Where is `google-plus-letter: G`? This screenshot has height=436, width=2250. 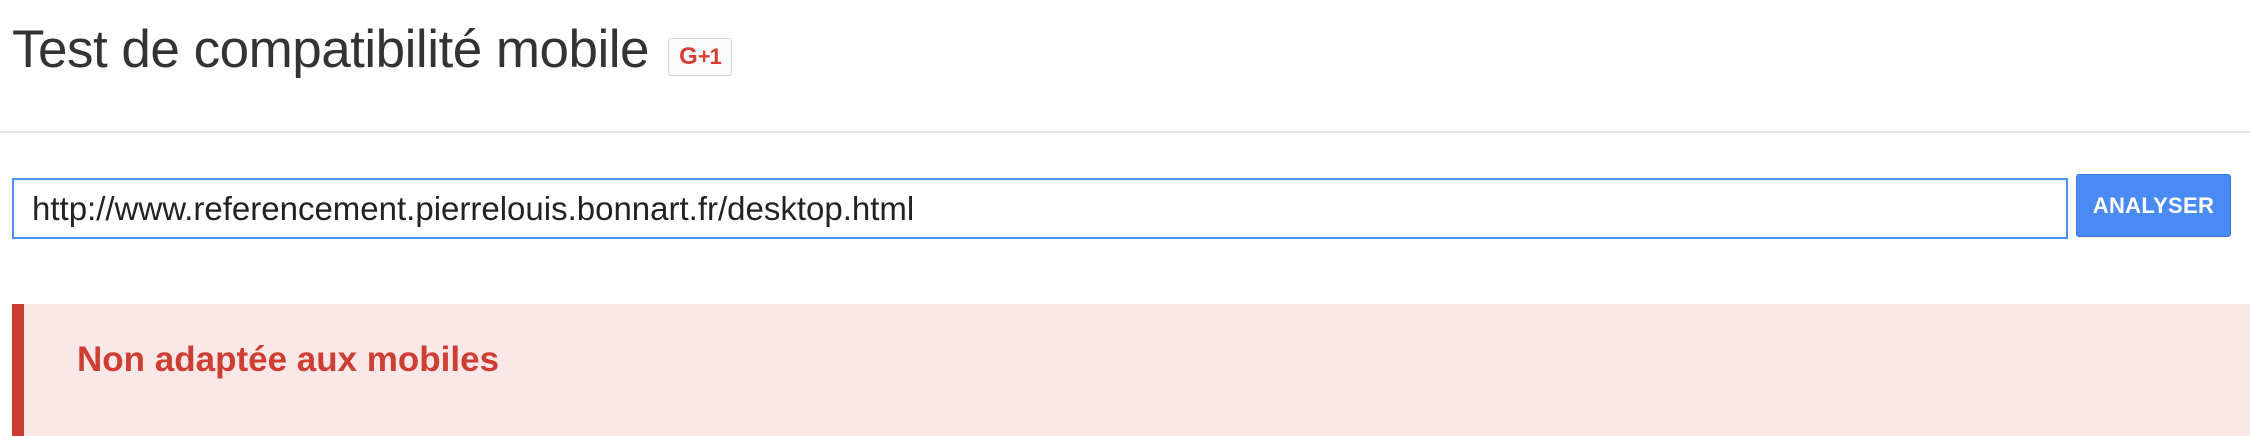
google-plus-letter: G is located at coordinates (688, 56).